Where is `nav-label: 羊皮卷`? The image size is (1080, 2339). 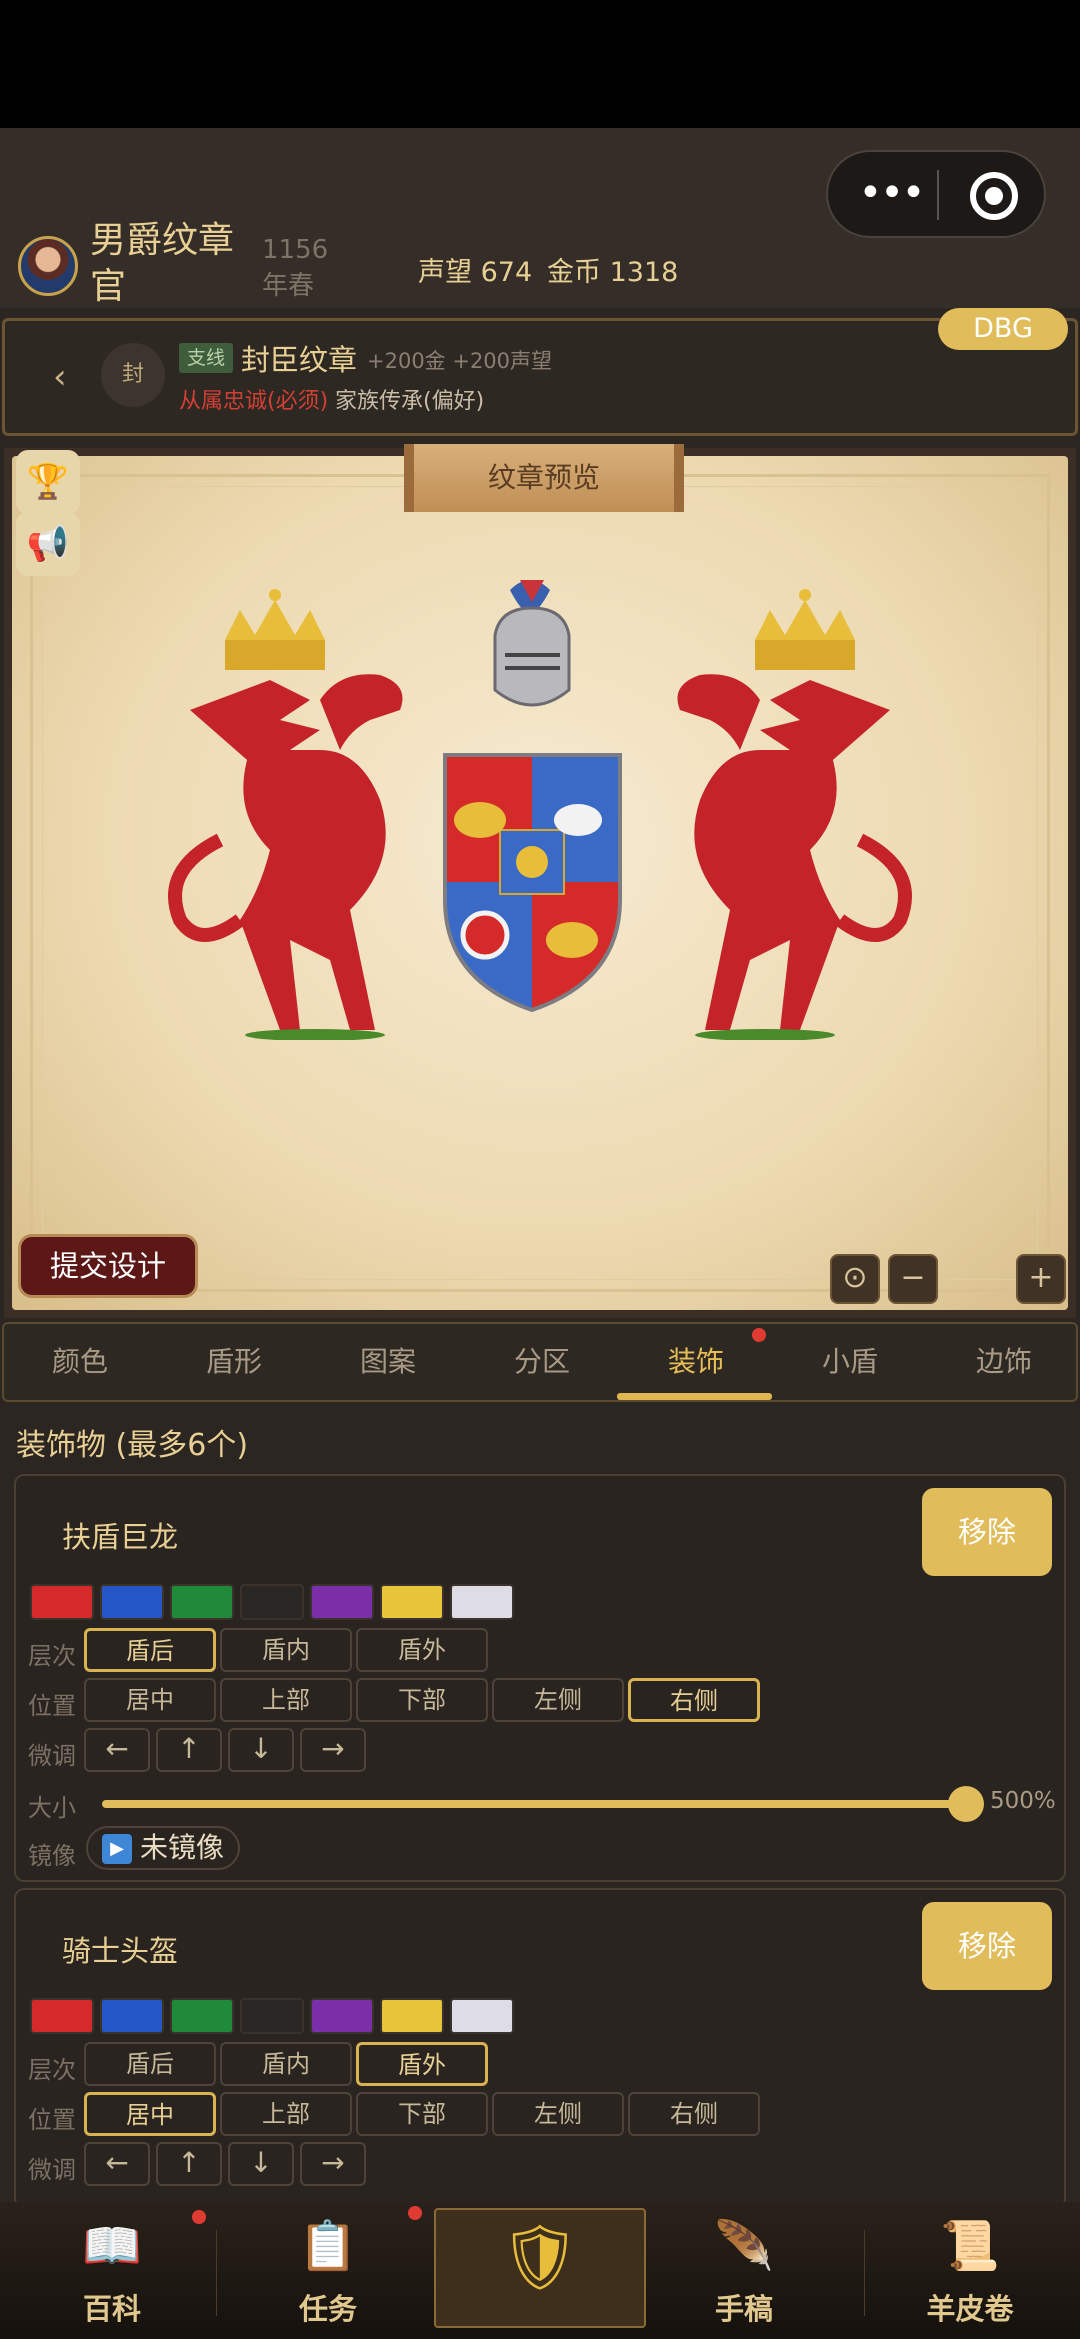 nav-label: 羊皮卷 is located at coordinates (970, 2309).